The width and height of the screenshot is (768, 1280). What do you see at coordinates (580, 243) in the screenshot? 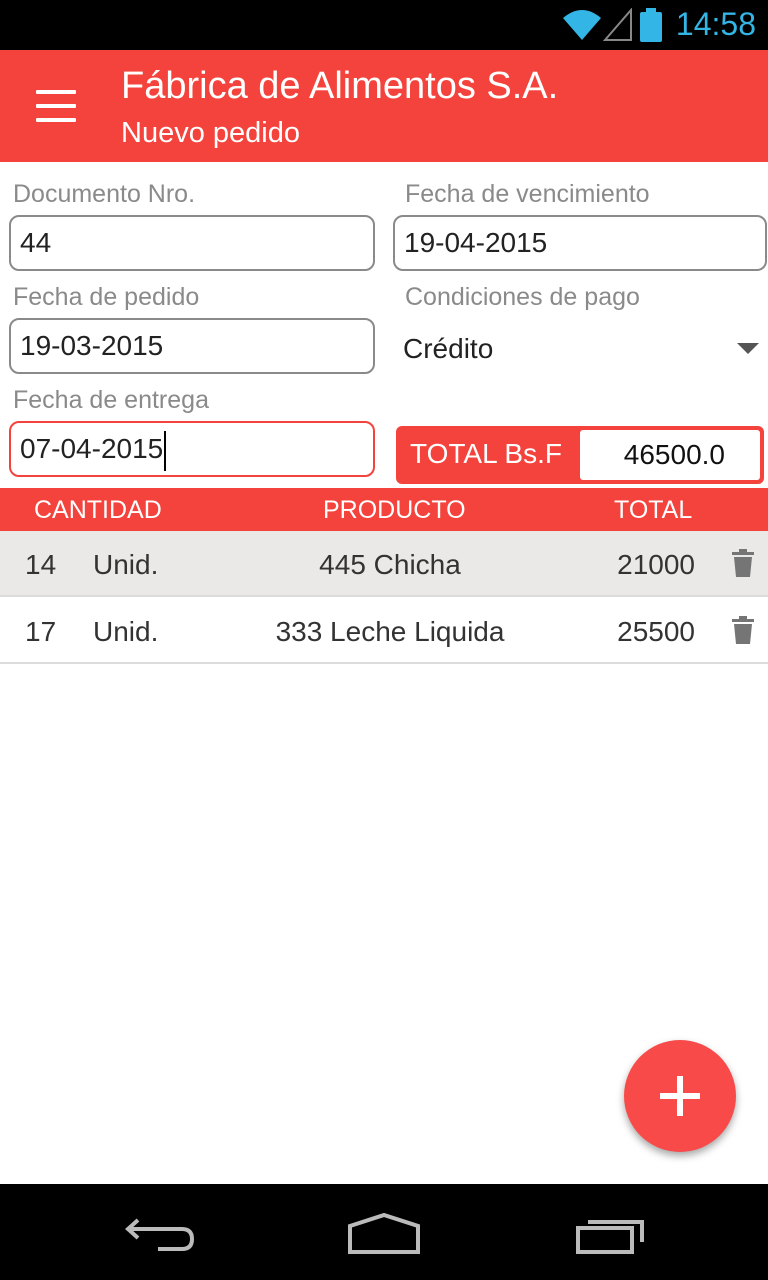
I see `vencimiento-field: 19-04-2015` at bounding box center [580, 243].